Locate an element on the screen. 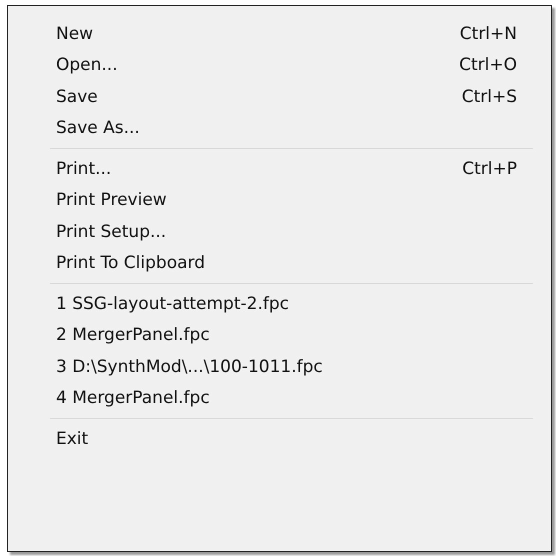  menu-item: Open... Ctrl+O is located at coordinates (294, 65).